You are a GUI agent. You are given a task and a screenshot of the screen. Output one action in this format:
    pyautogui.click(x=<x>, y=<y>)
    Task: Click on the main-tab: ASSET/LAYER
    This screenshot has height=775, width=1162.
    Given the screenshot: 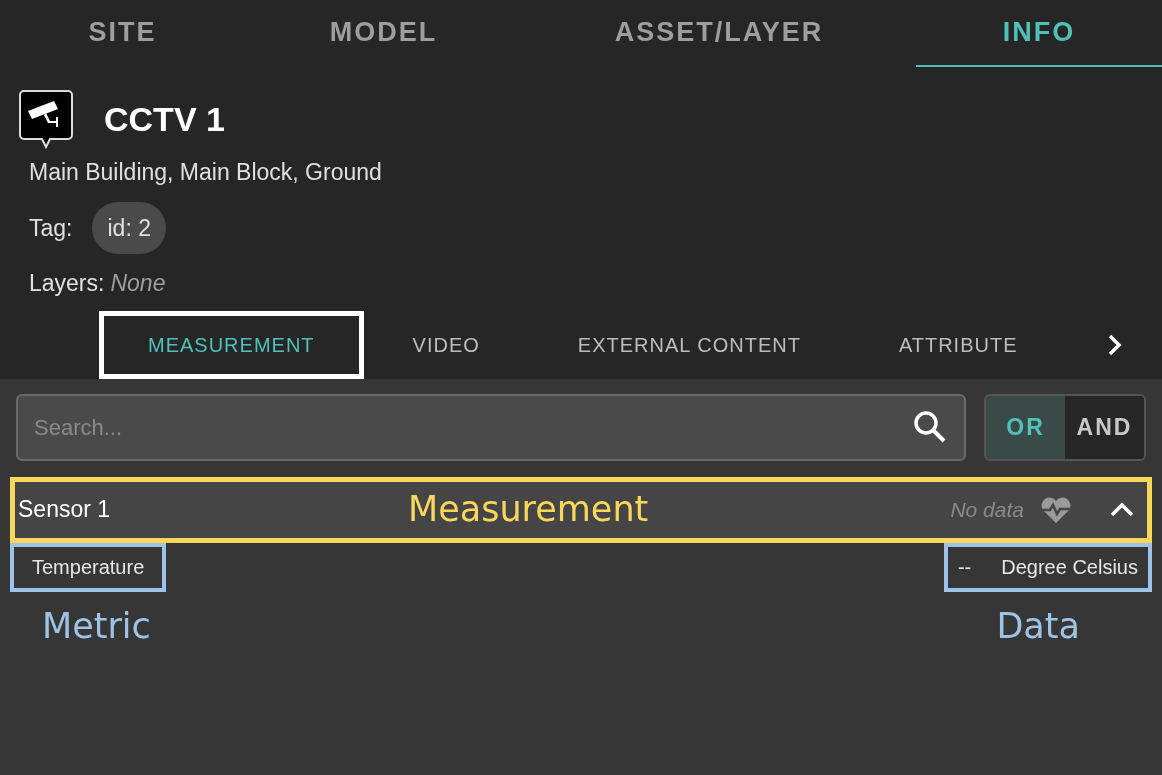 What is the action you would take?
    pyautogui.click(x=719, y=33)
    